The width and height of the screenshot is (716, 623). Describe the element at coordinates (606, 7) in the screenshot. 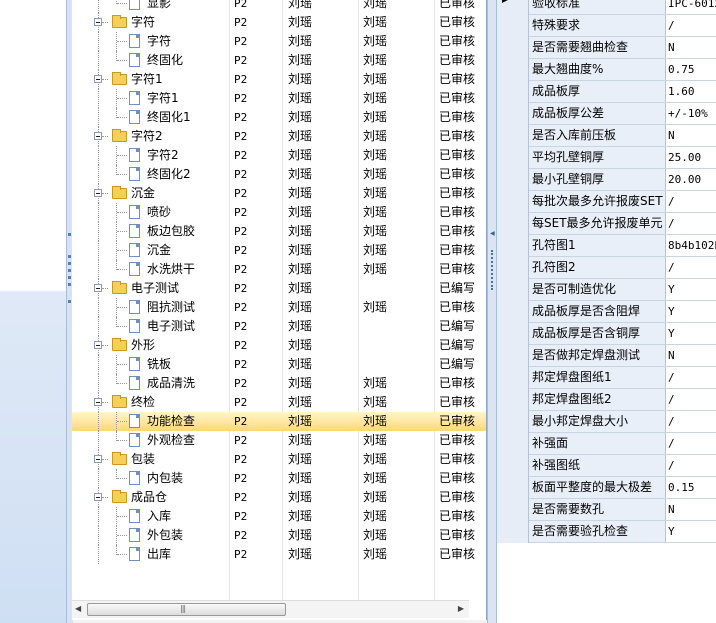

I see `property-row: ▶ 验收标准IPC-6012` at that location.